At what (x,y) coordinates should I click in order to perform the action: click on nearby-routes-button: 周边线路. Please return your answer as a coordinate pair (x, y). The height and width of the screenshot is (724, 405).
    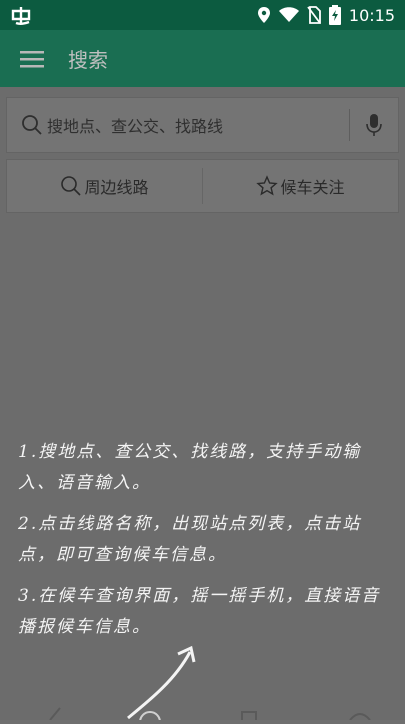
    Looking at the image, I should click on (104, 186).